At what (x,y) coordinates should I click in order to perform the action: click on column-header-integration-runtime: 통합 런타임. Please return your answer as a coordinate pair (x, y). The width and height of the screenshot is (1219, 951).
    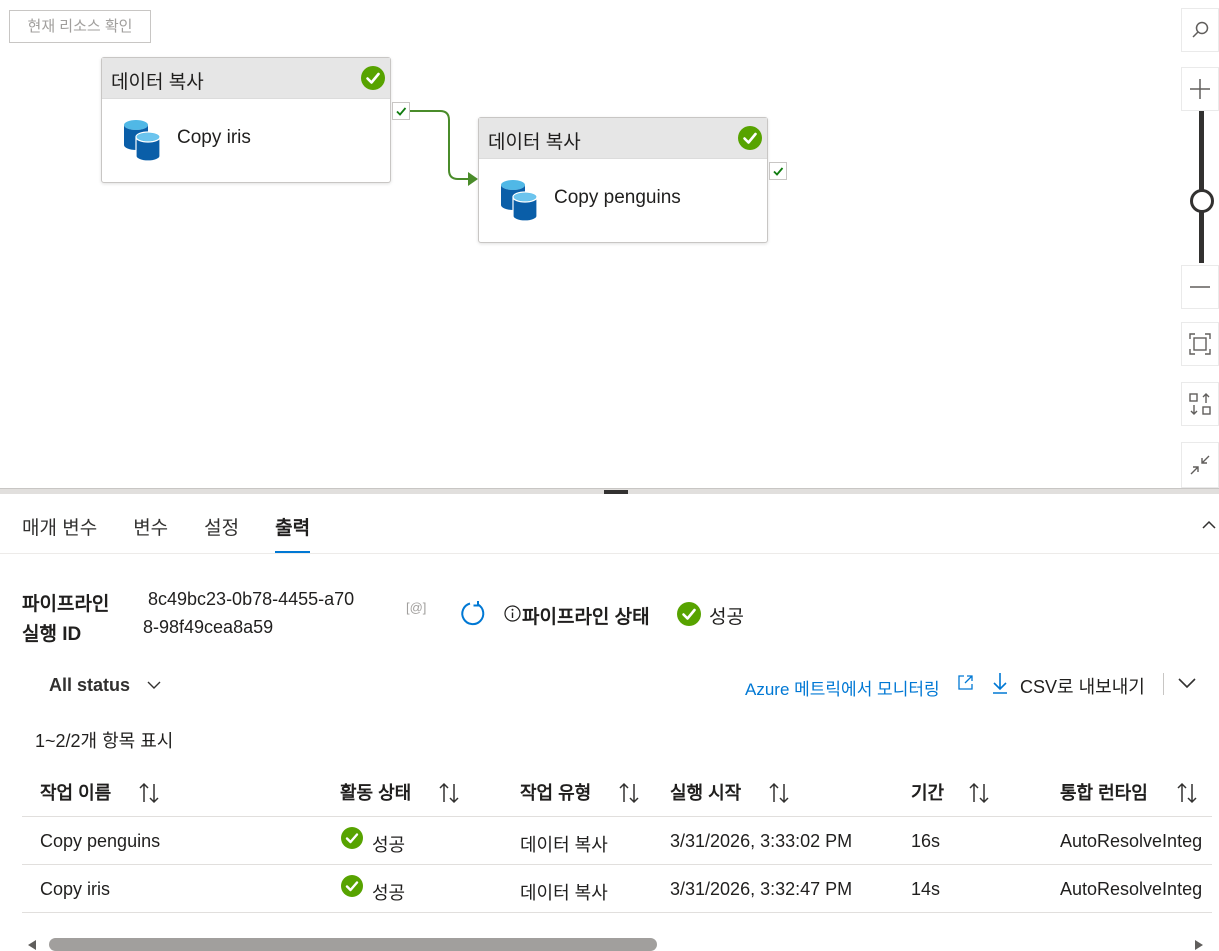
    Looking at the image, I should click on (1104, 792).